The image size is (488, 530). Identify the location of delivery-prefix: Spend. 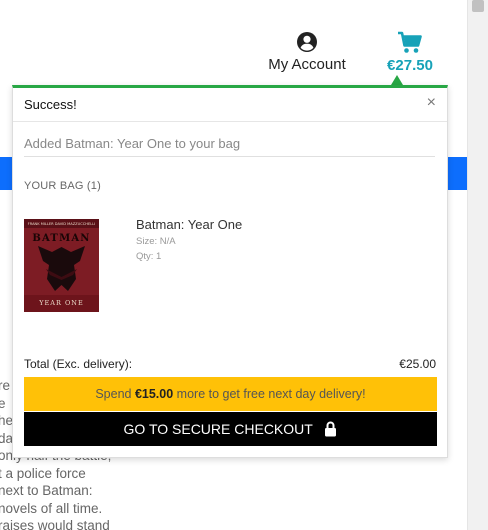
(115, 394).